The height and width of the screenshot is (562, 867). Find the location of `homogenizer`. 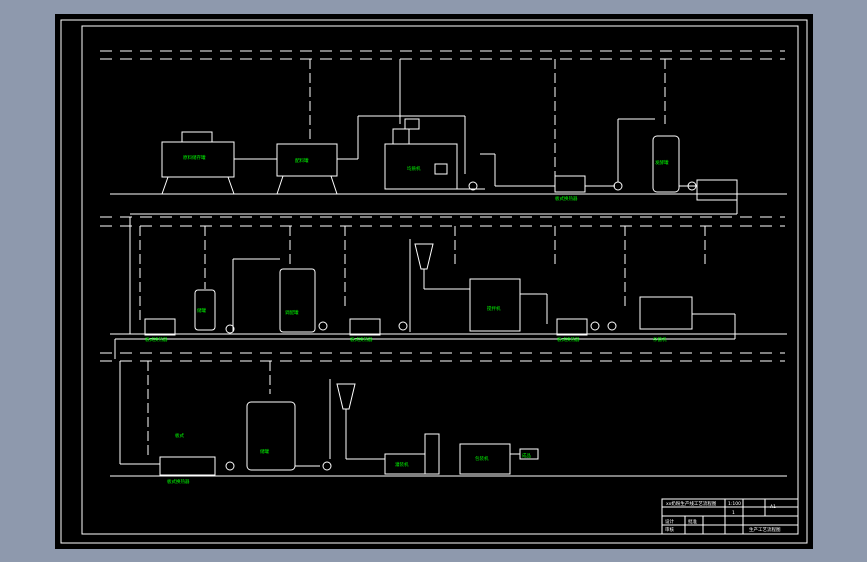

homogenizer is located at coordinates (421, 166).